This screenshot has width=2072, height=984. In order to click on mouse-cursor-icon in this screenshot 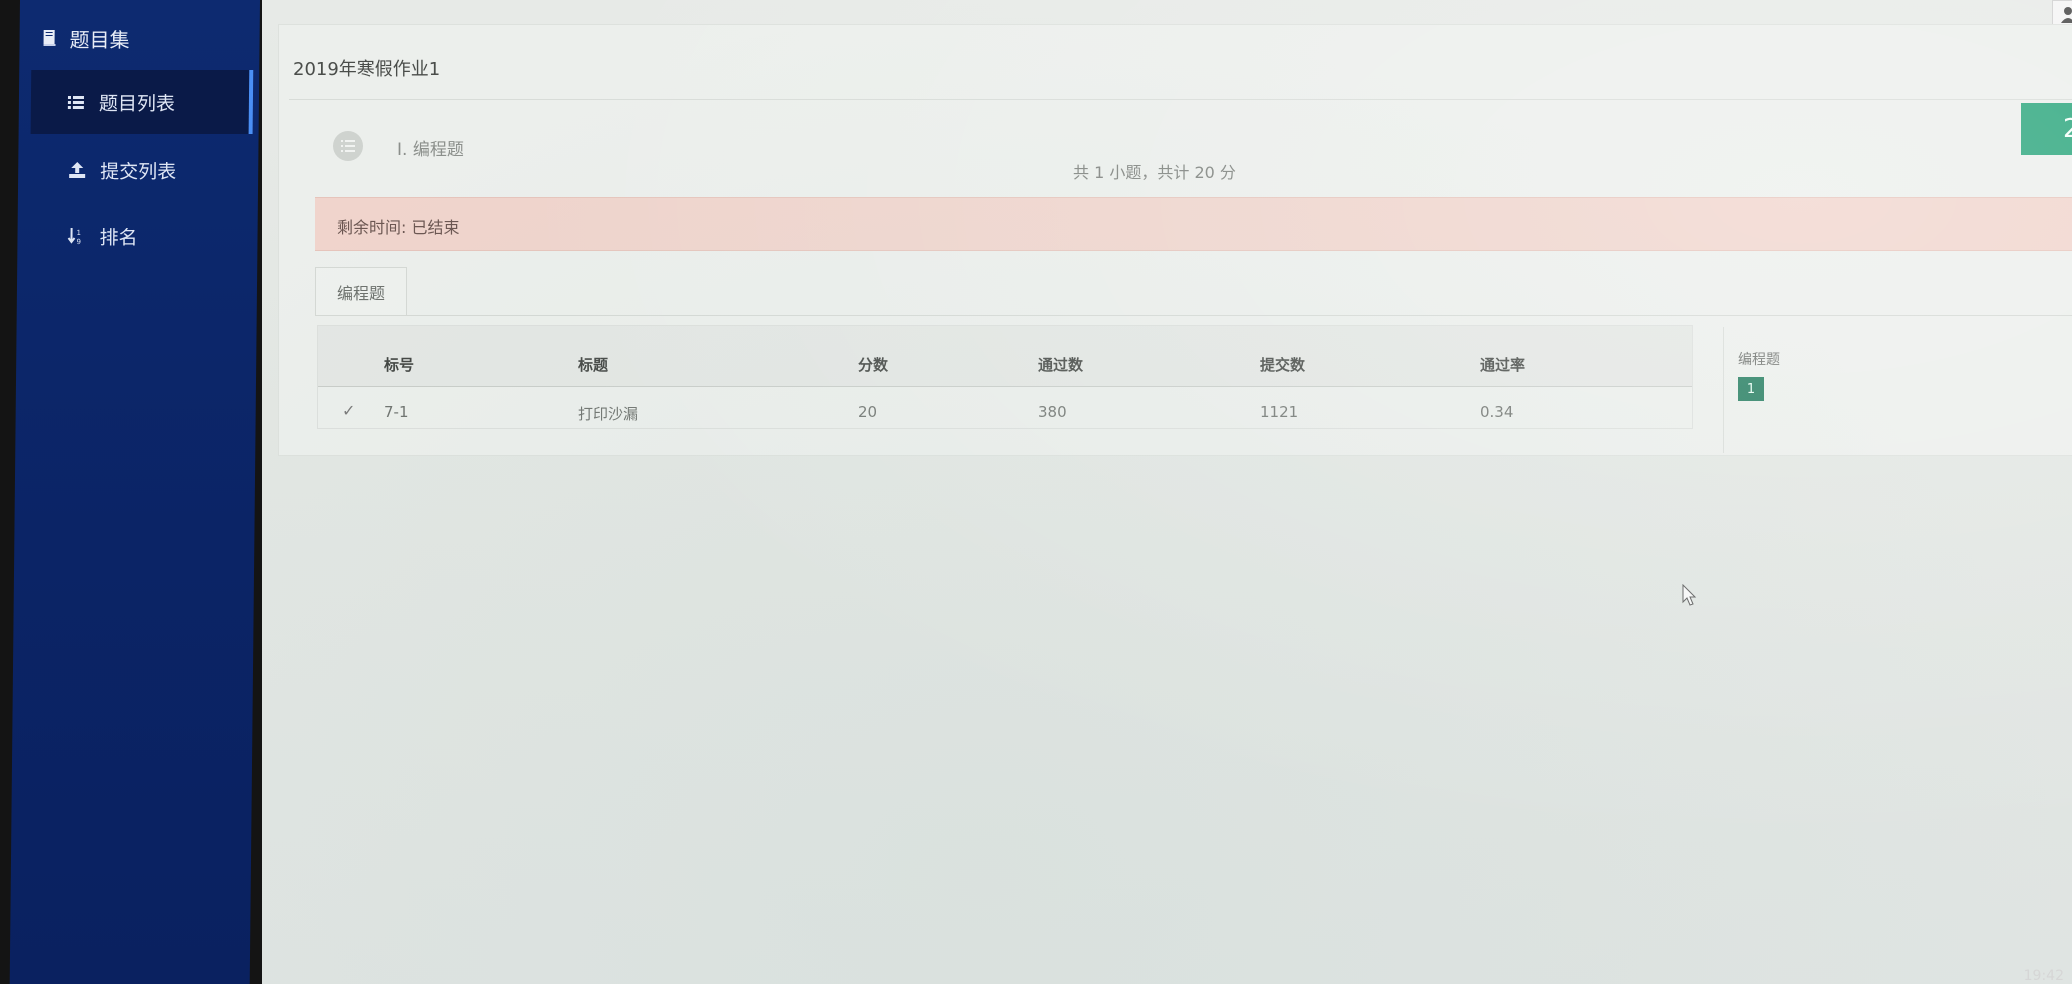, I will do `click(1689, 595)`.